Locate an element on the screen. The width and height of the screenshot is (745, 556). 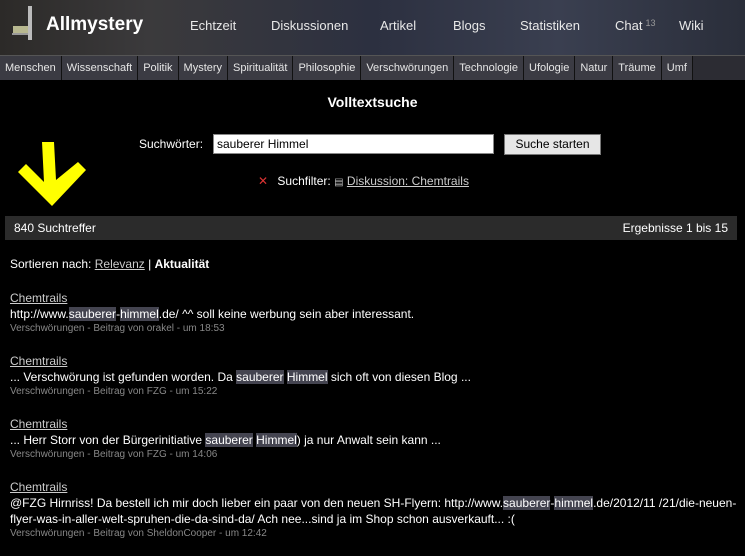
nav-chat-label: Chat is located at coordinates (629, 25).